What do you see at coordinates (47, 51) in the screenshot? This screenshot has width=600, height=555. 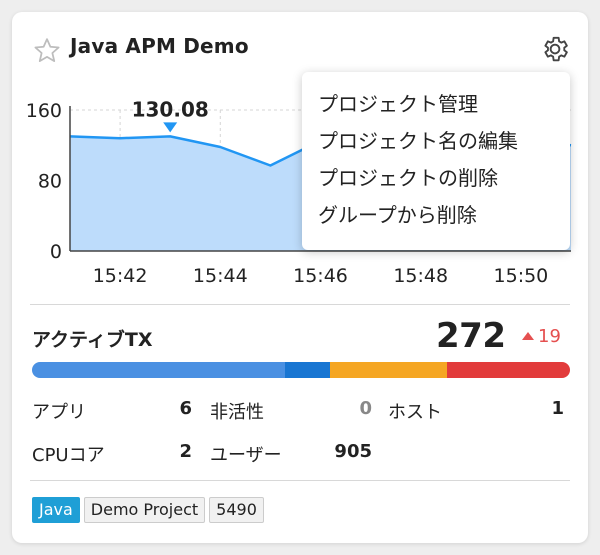 I see `star-icon` at bounding box center [47, 51].